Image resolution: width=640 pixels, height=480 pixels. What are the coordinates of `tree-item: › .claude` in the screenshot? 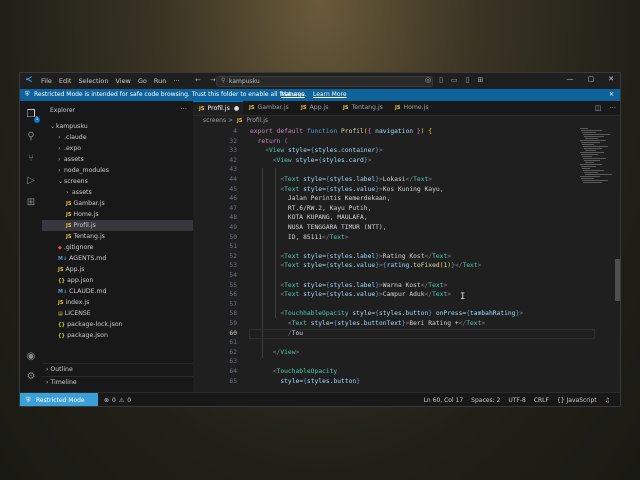 It's located at (117, 137).